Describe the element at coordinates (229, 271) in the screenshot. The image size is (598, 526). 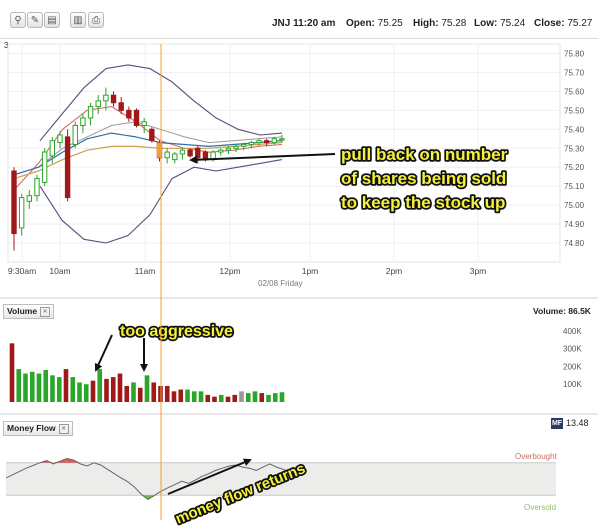
I see `time-tick-label: 12pm` at that location.